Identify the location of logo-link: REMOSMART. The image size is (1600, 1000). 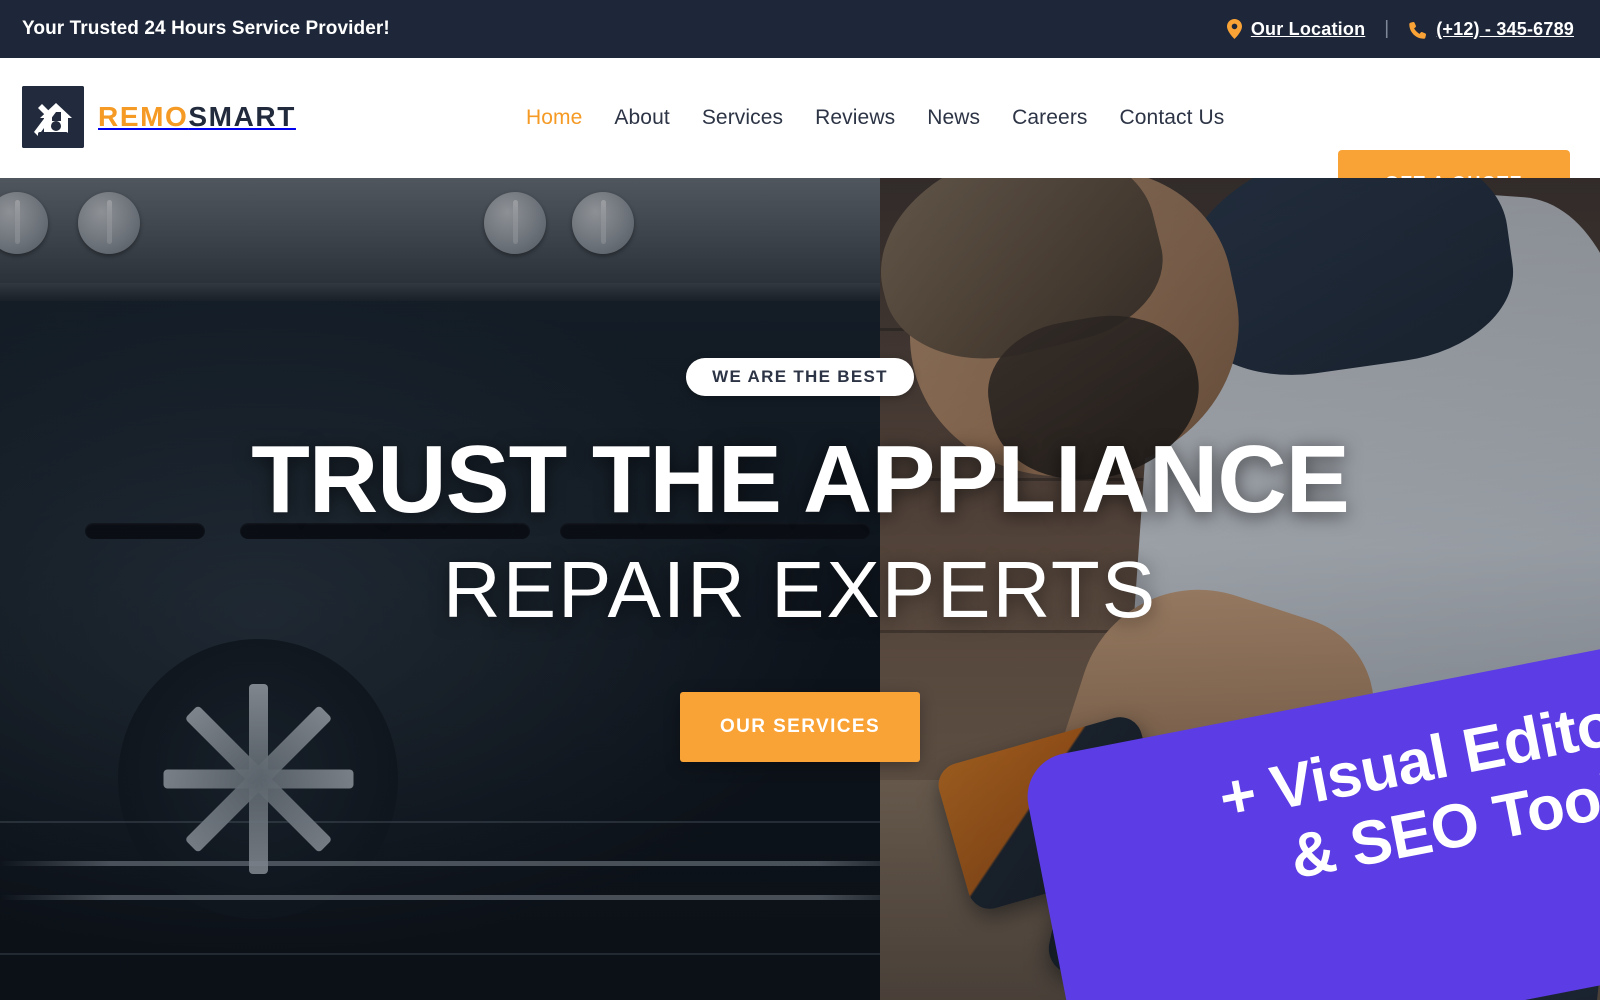
(159, 117).